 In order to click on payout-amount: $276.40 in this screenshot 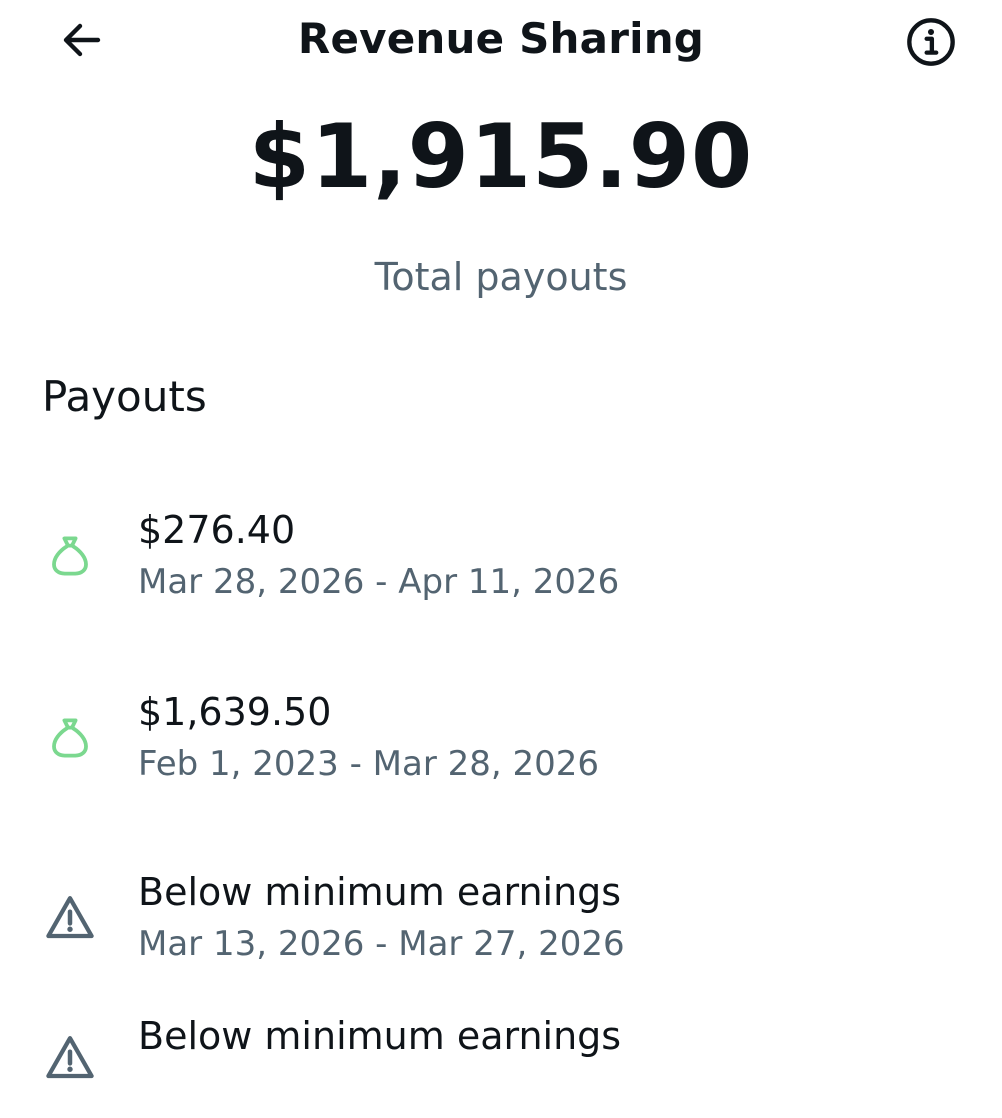, I will do `click(217, 530)`.